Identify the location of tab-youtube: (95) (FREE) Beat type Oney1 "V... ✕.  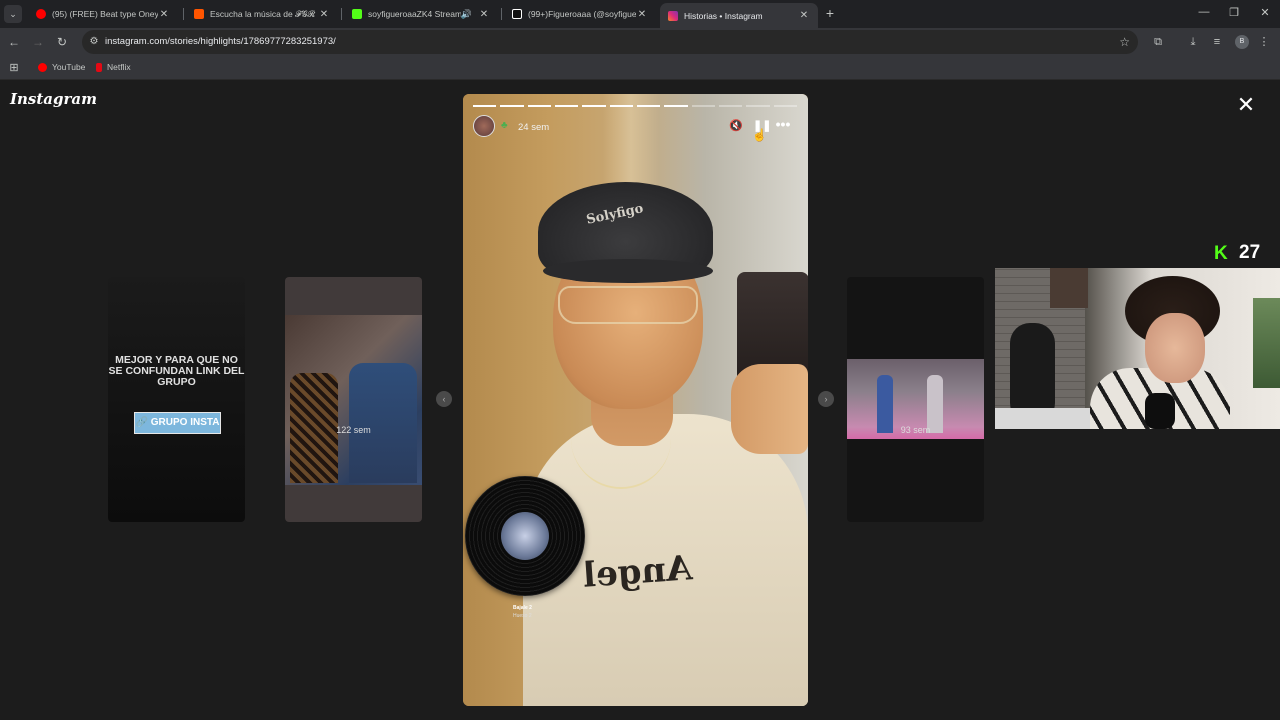
(103, 14).